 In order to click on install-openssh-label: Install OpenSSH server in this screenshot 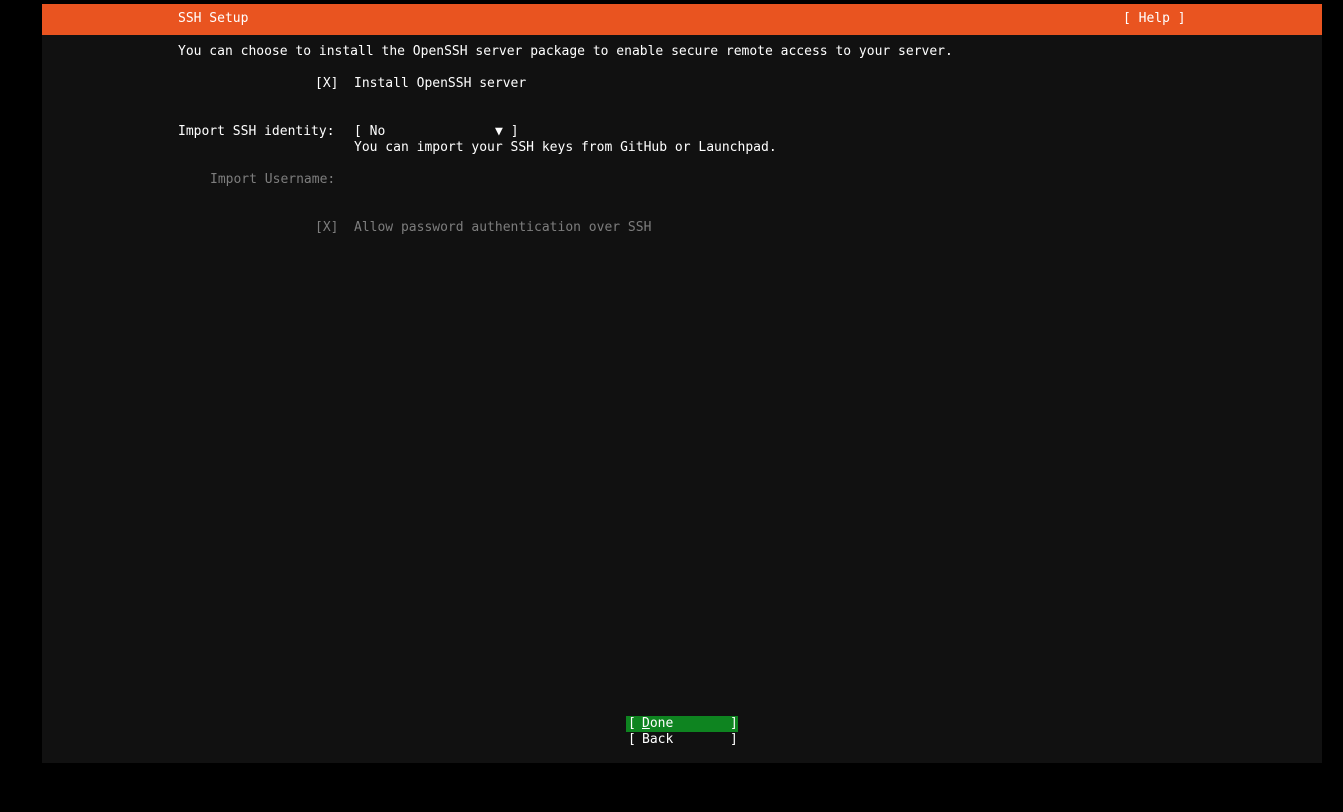, I will do `click(440, 83)`.